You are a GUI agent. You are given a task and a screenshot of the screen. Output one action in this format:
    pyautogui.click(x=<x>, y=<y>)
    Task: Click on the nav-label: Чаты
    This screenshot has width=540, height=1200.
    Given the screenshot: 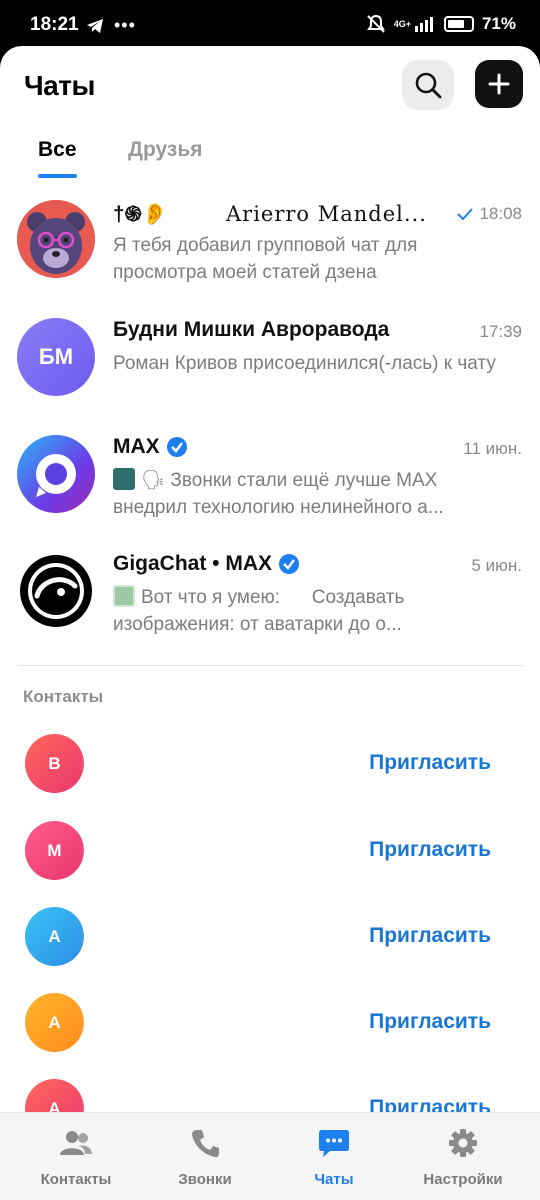 What is the action you would take?
    pyautogui.click(x=334, y=1179)
    